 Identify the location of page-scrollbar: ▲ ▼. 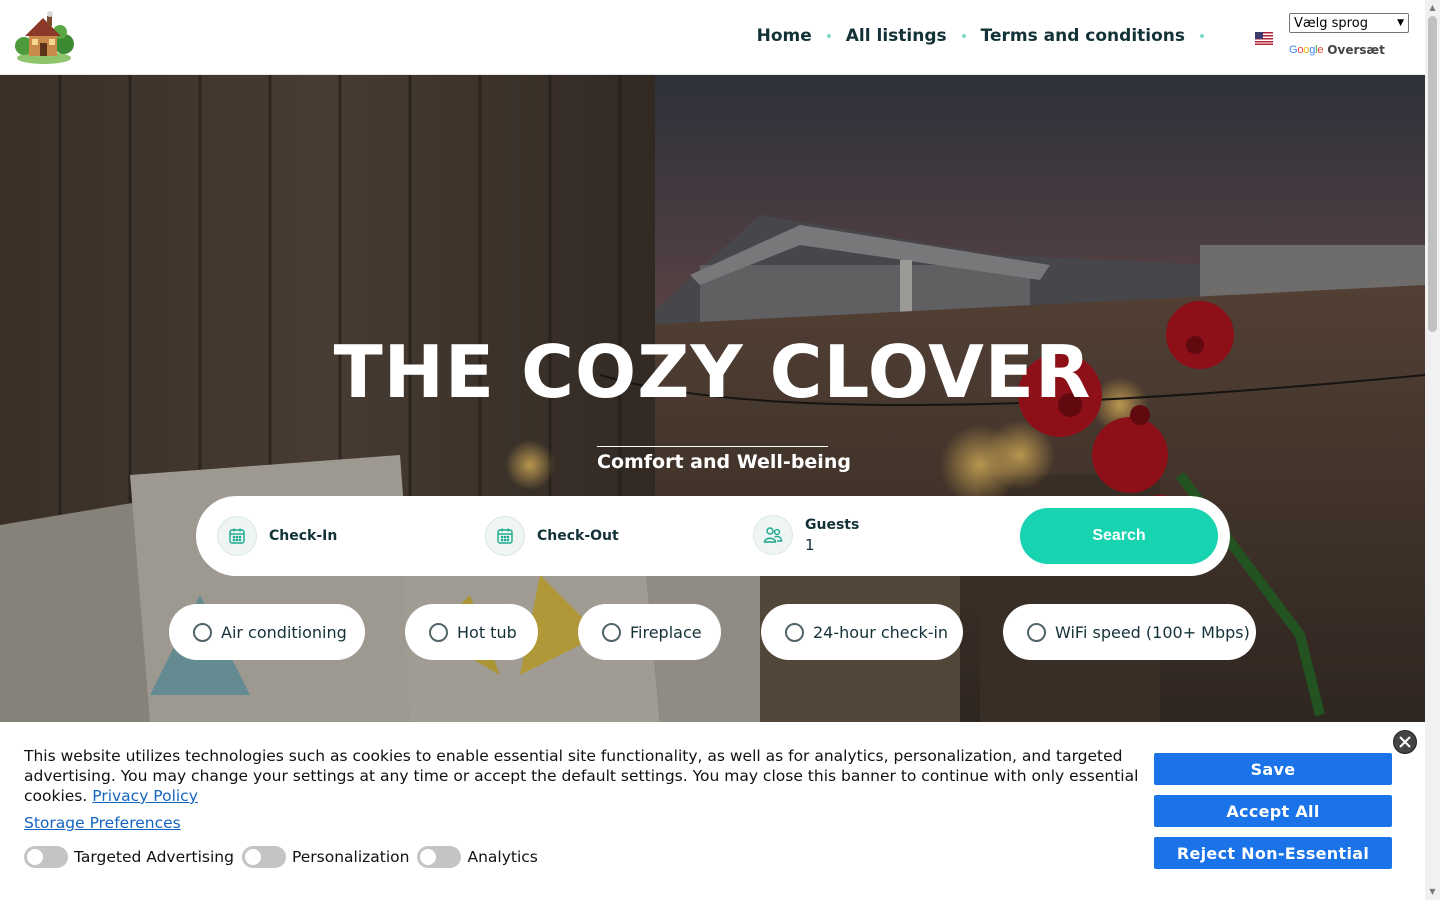
(1432, 450).